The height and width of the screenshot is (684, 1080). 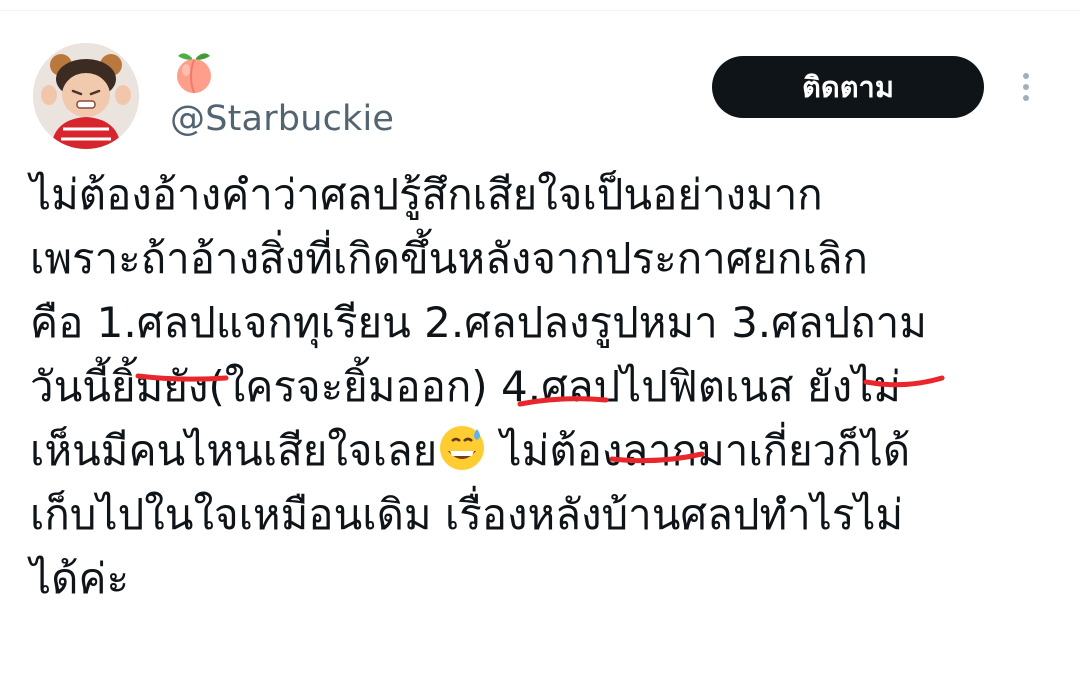 What do you see at coordinates (540, 5) in the screenshot?
I see `top-divider` at bounding box center [540, 5].